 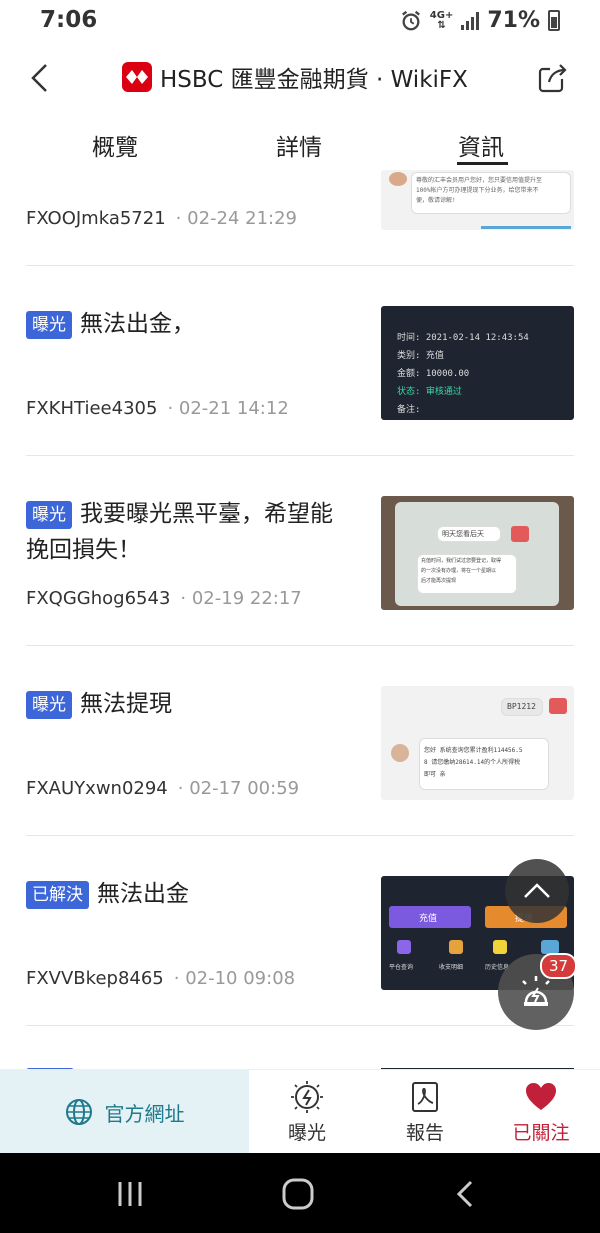 I want to click on expose-icon, so click(x=307, y=1097).